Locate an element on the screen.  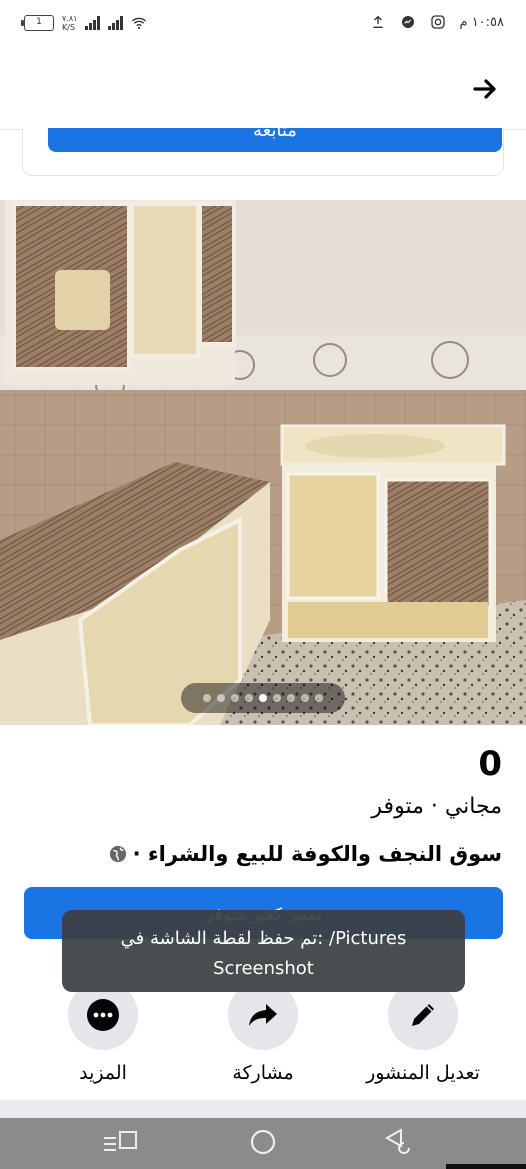
signal-icon is located at coordinates (93, 23).